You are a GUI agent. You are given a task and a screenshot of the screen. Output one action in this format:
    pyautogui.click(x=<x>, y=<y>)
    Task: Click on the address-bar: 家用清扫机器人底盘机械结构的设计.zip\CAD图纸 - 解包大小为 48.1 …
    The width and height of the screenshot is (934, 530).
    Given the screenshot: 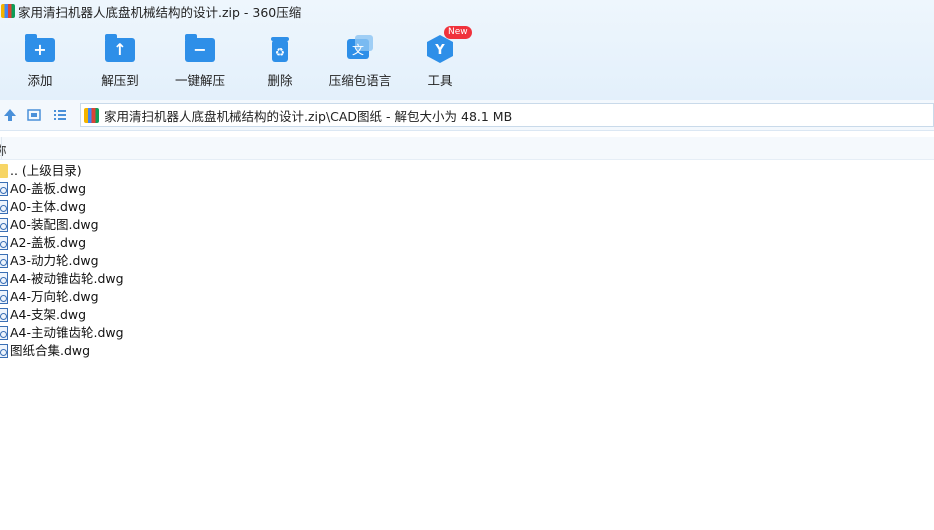 What is the action you would take?
    pyautogui.click(x=467, y=115)
    